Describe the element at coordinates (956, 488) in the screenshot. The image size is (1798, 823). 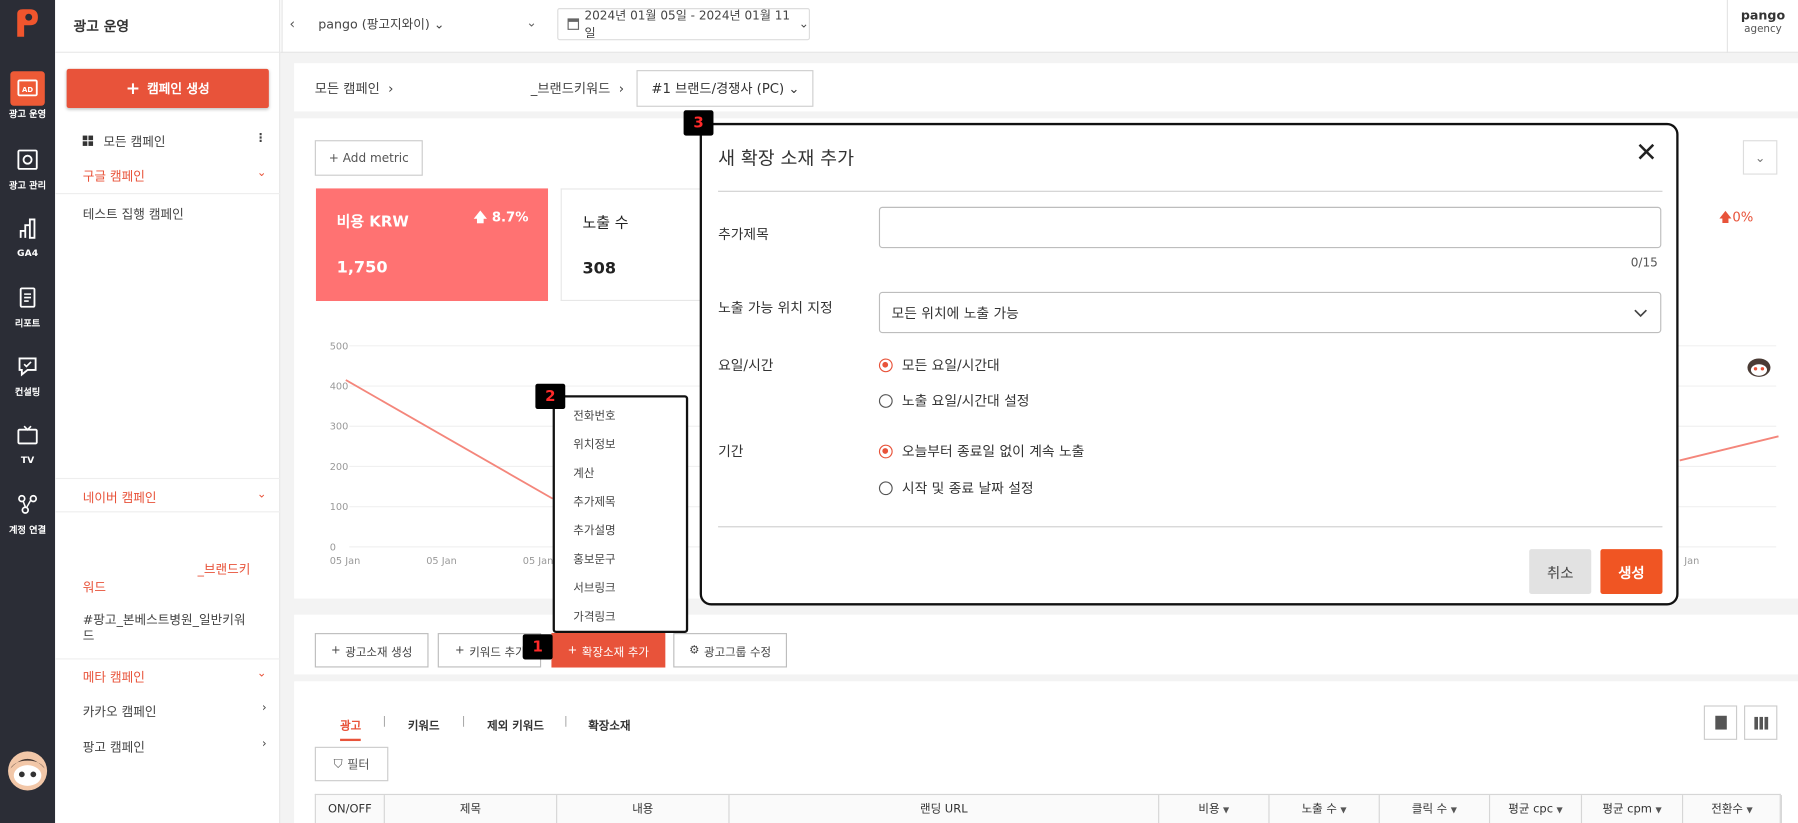
I see `radio-date-range: 시작 및 종료 날짜 설정` at that location.